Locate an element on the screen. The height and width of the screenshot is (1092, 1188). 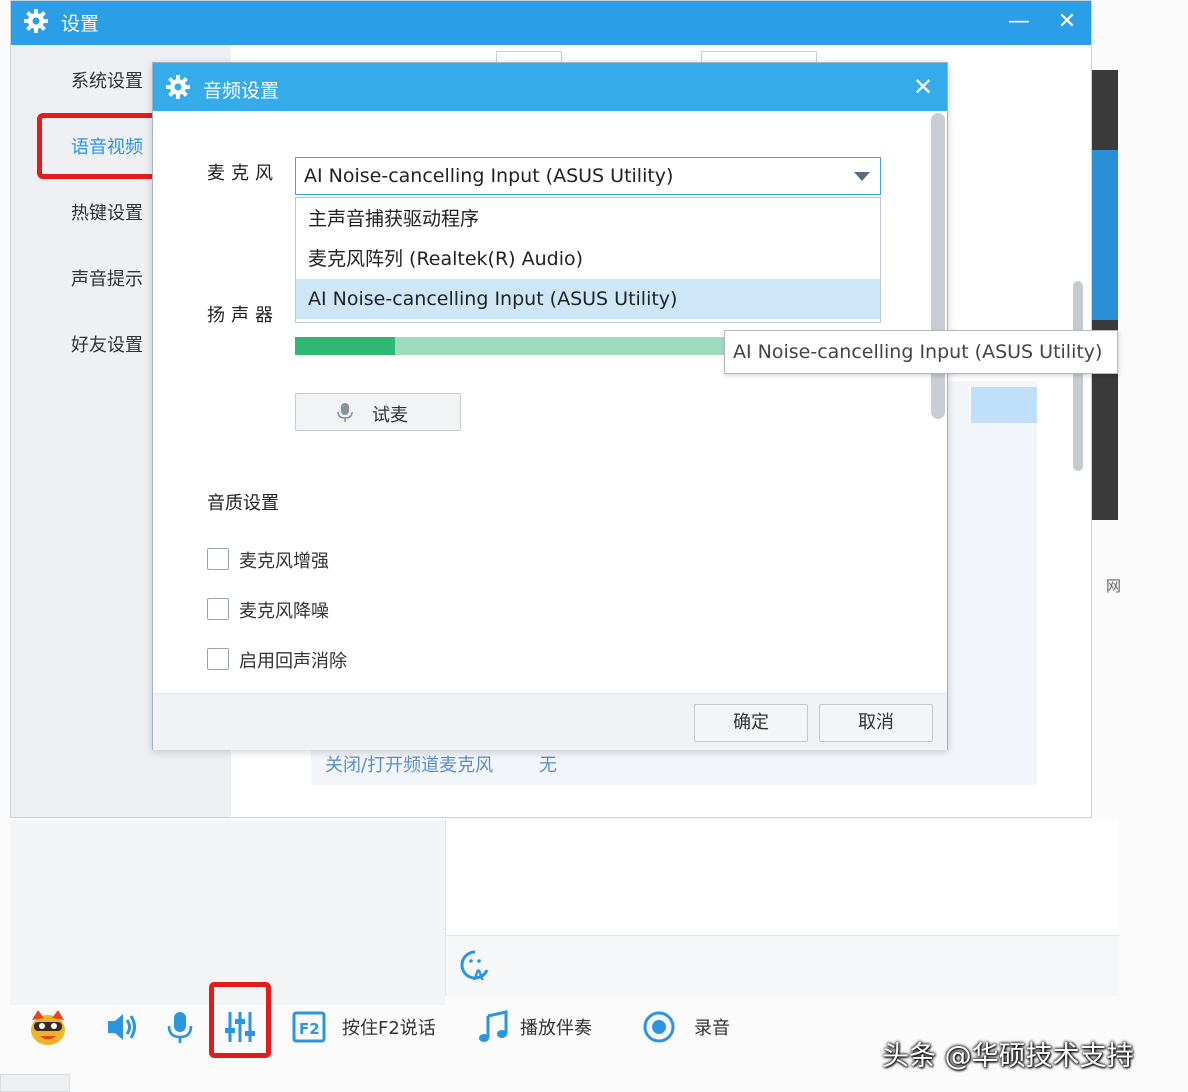
device-tooltip-text: AI Noise-cancelling Input (ASUS Utility) is located at coordinates (918, 352).